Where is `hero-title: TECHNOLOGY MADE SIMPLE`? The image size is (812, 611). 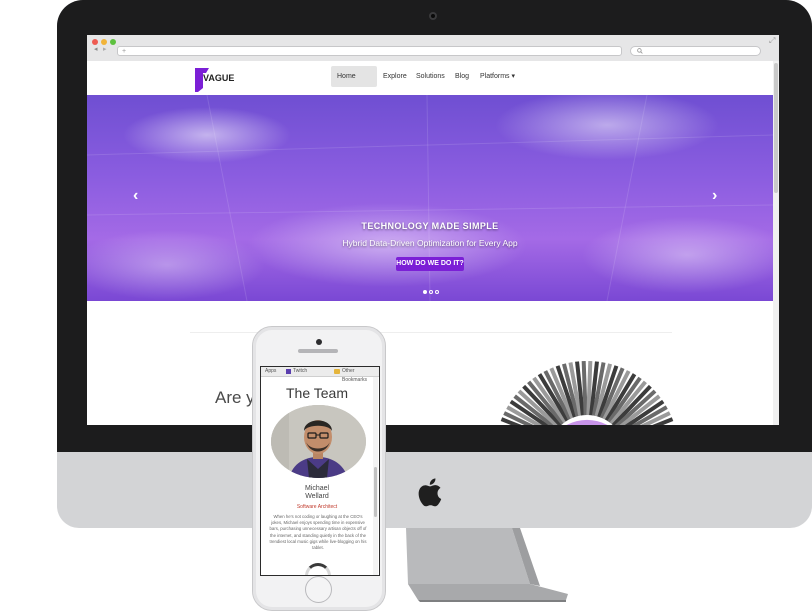 hero-title: TECHNOLOGY MADE SIMPLE is located at coordinates (430, 226).